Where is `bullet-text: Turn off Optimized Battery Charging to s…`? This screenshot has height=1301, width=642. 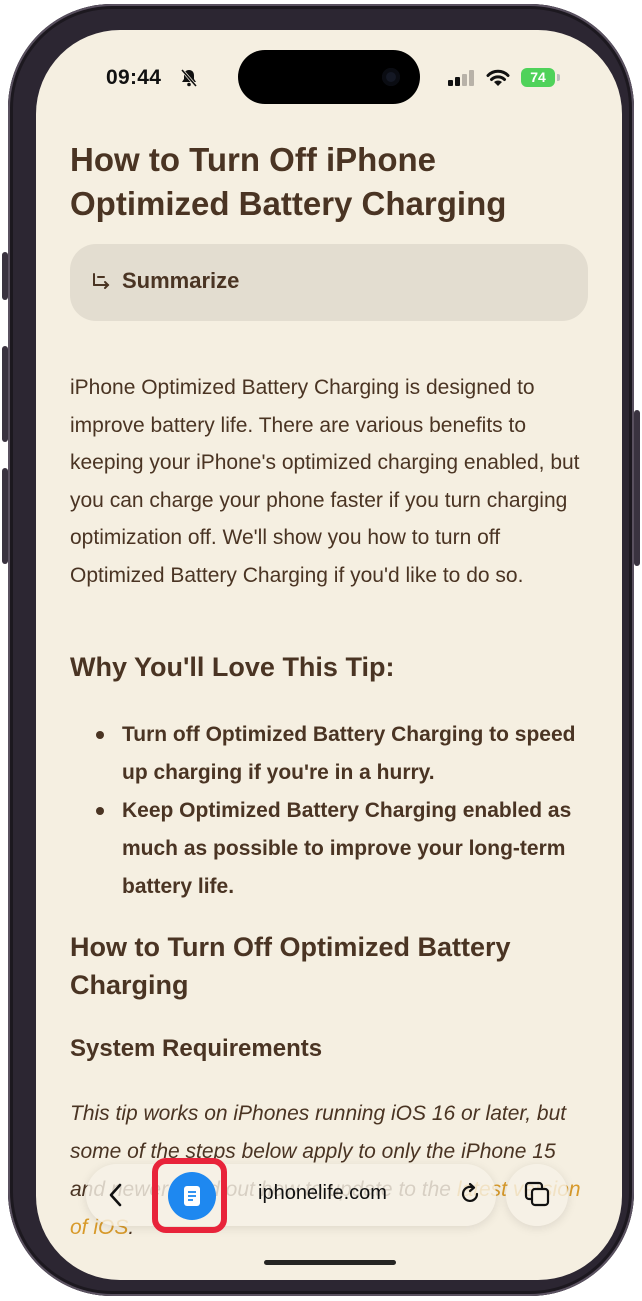 bullet-text: Turn off Optimized Battery Charging to s… is located at coordinates (349, 753).